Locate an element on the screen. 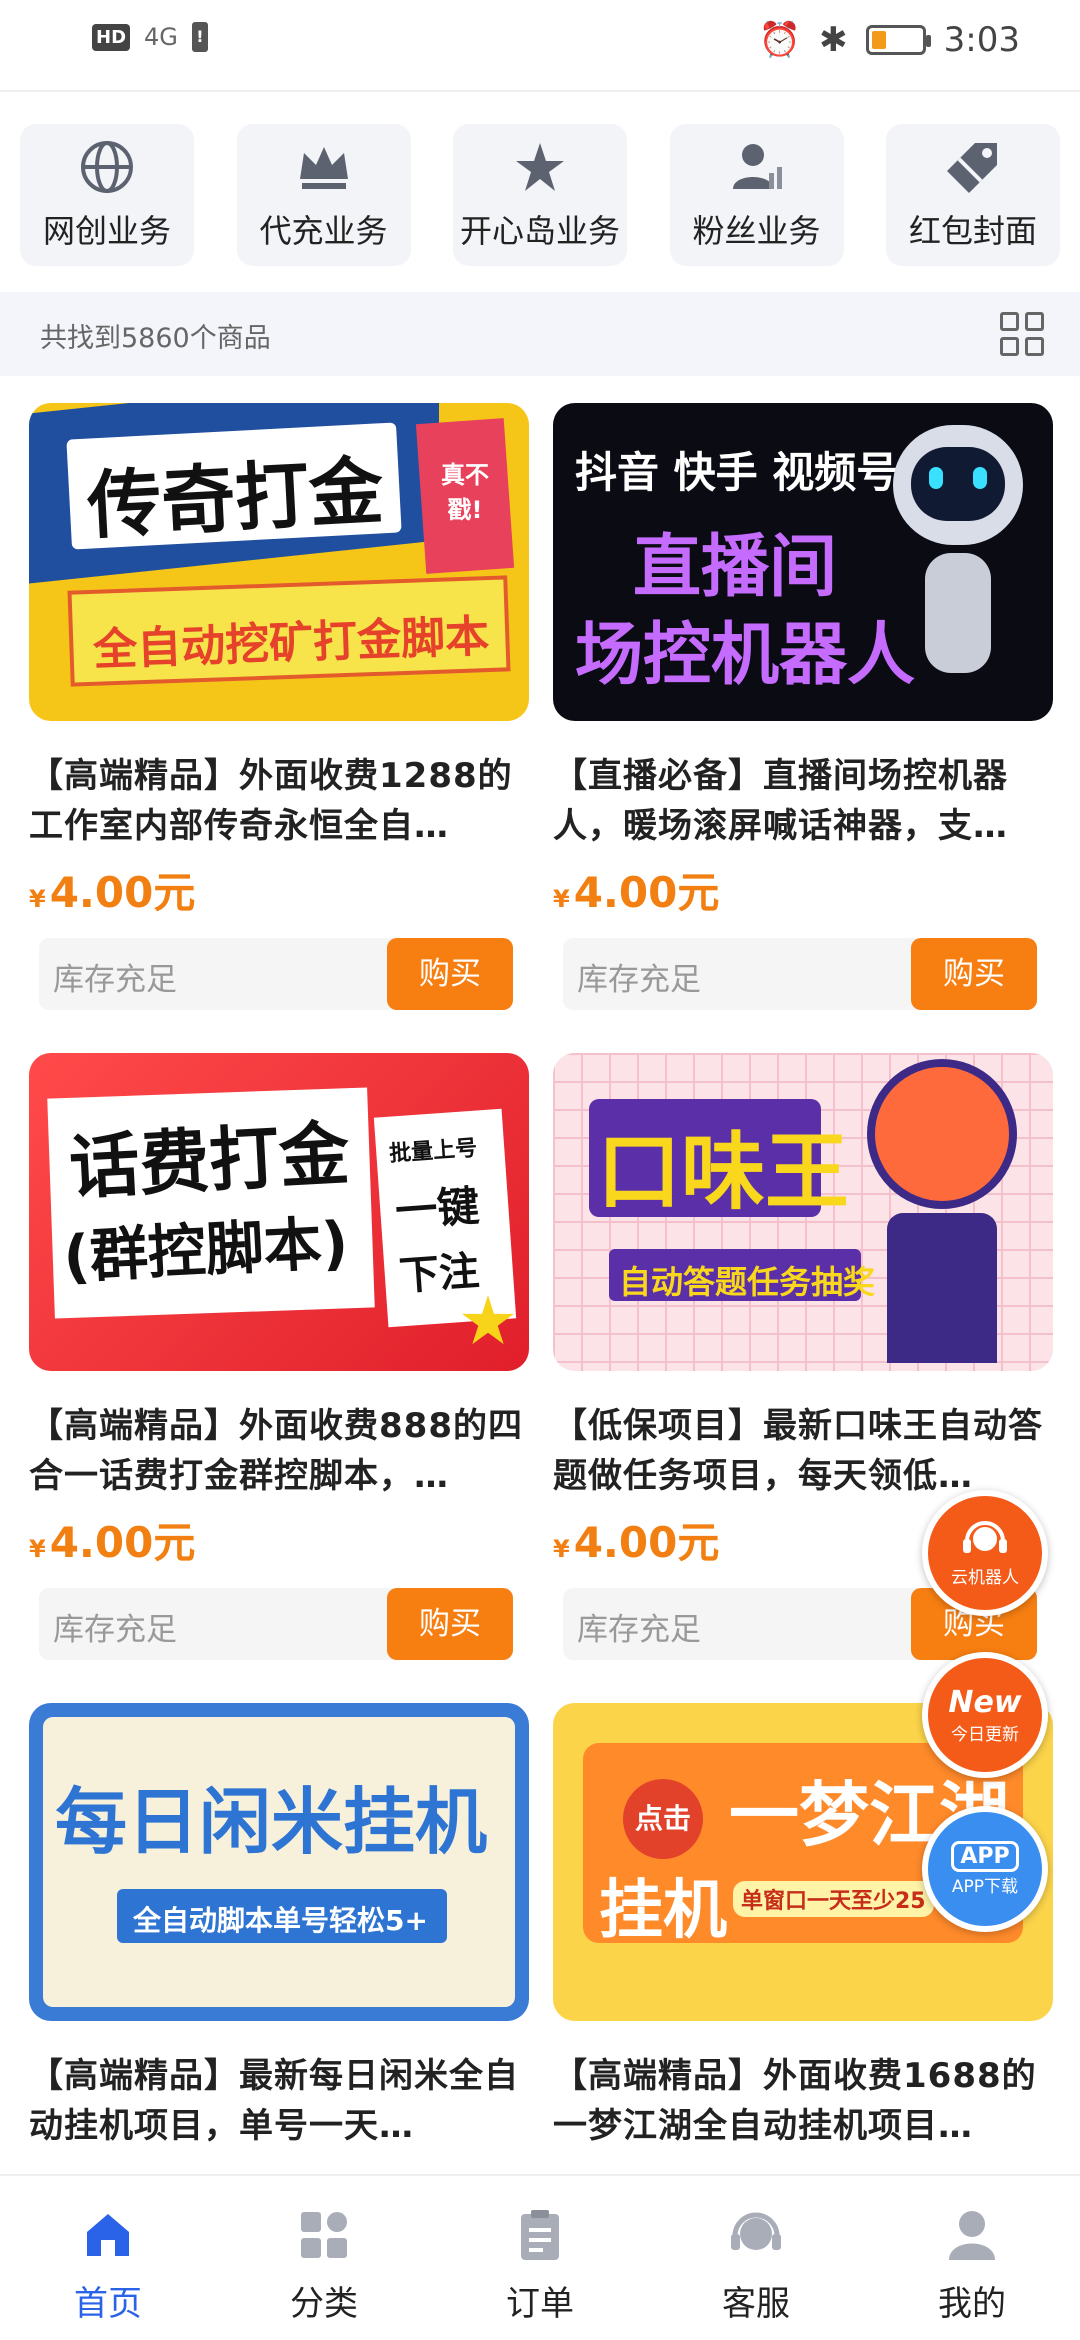 This screenshot has height=2340, width=1080. thumb-side1: 批量上号 is located at coordinates (433, 1151).